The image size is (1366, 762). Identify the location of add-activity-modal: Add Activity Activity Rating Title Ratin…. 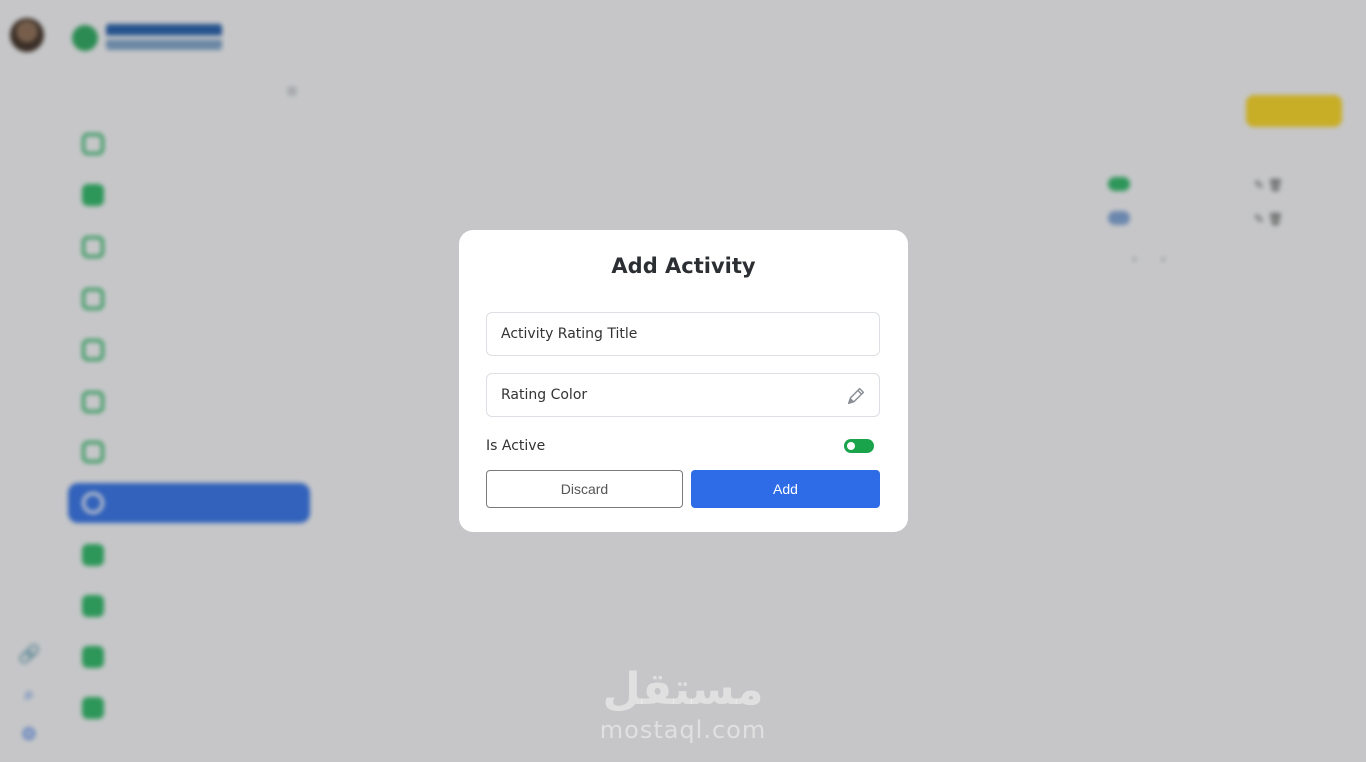
(683, 381).